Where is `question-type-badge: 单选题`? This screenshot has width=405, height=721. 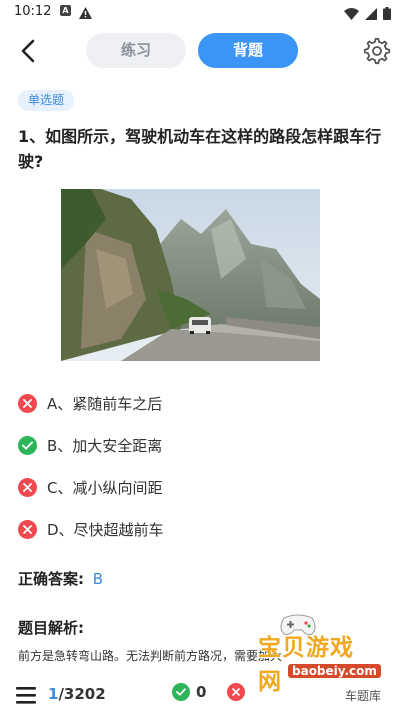
question-type-badge: 单选题 is located at coordinates (46, 100).